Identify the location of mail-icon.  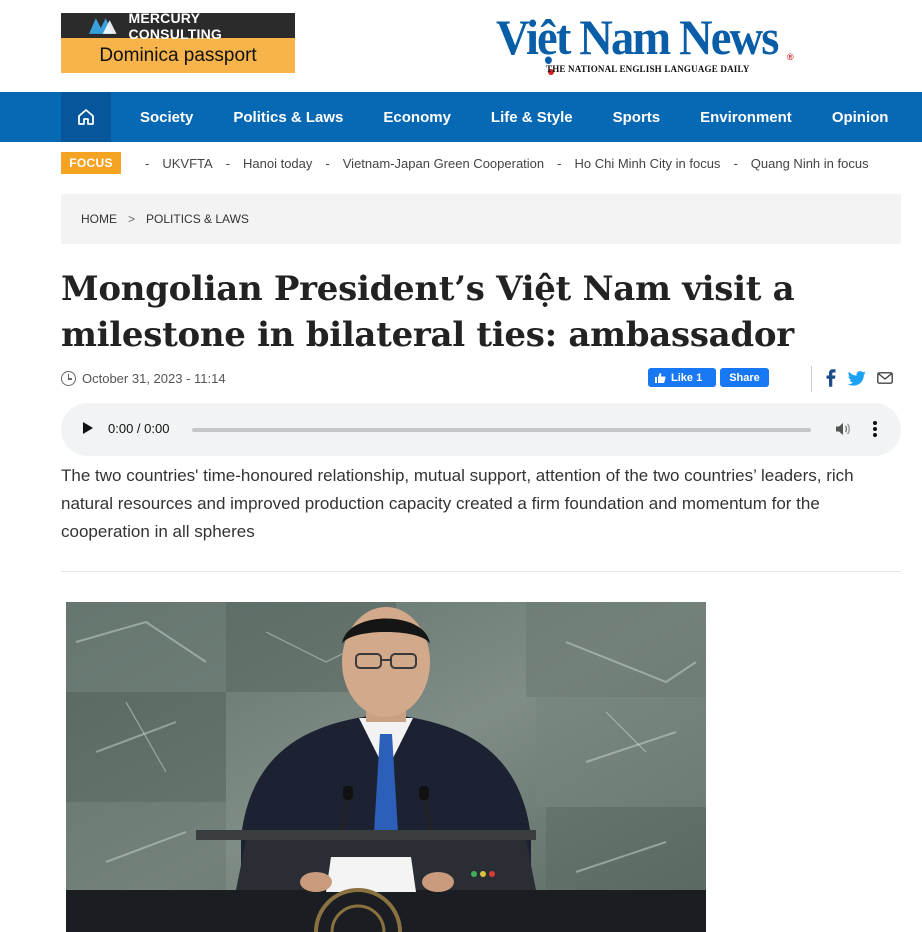
(885, 378).